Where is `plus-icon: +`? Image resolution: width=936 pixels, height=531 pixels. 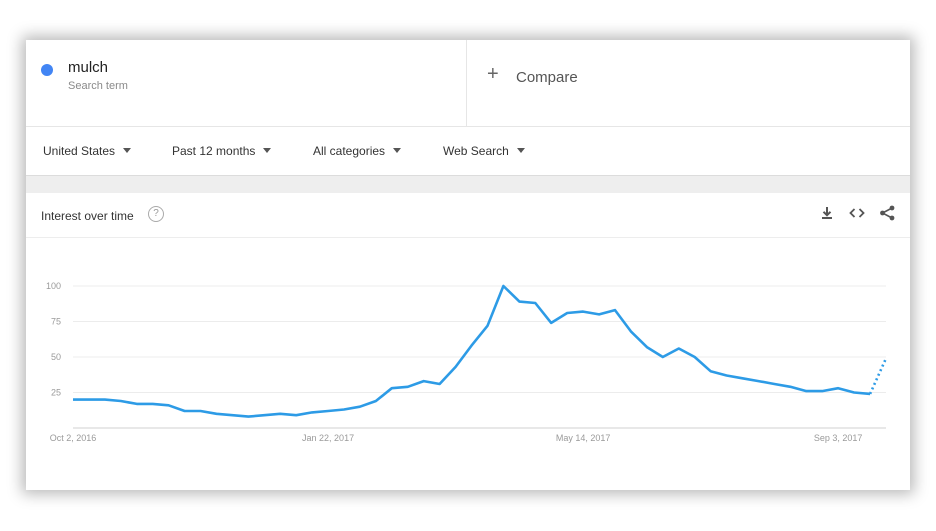
plus-icon: + is located at coordinates (493, 74).